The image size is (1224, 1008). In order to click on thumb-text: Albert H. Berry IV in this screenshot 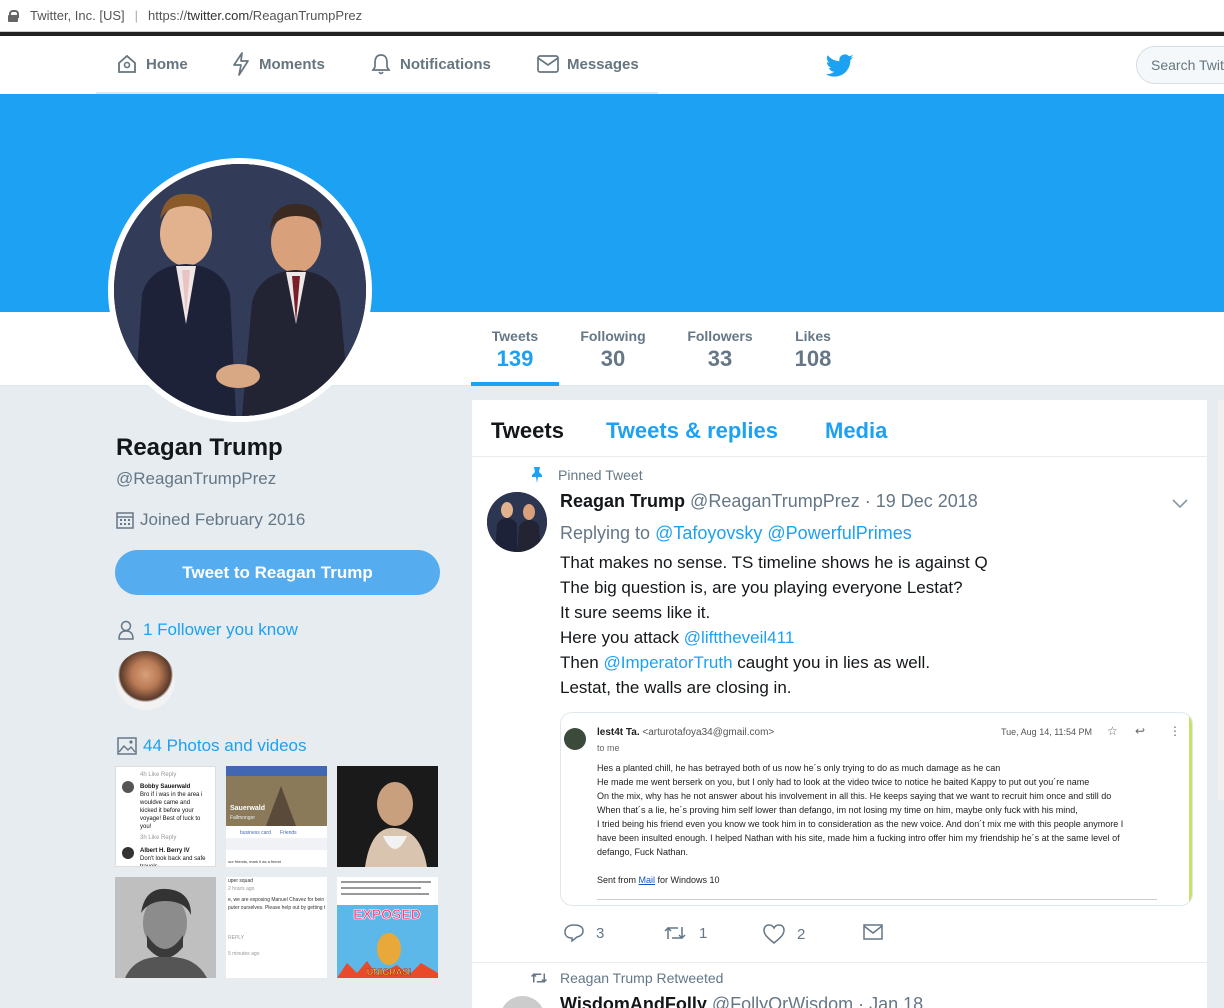, I will do `click(165, 851)`.